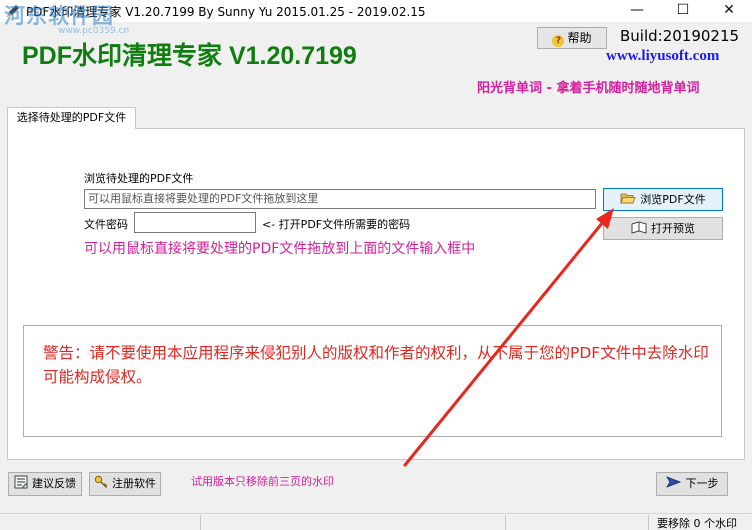 This screenshot has width=752, height=530. What do you see at coordinates (588, 86) in the screenshot?
I see `promo-link: 阳光背单词 - 拿着手机随时随地背单词` at bounding box center [588, 86].